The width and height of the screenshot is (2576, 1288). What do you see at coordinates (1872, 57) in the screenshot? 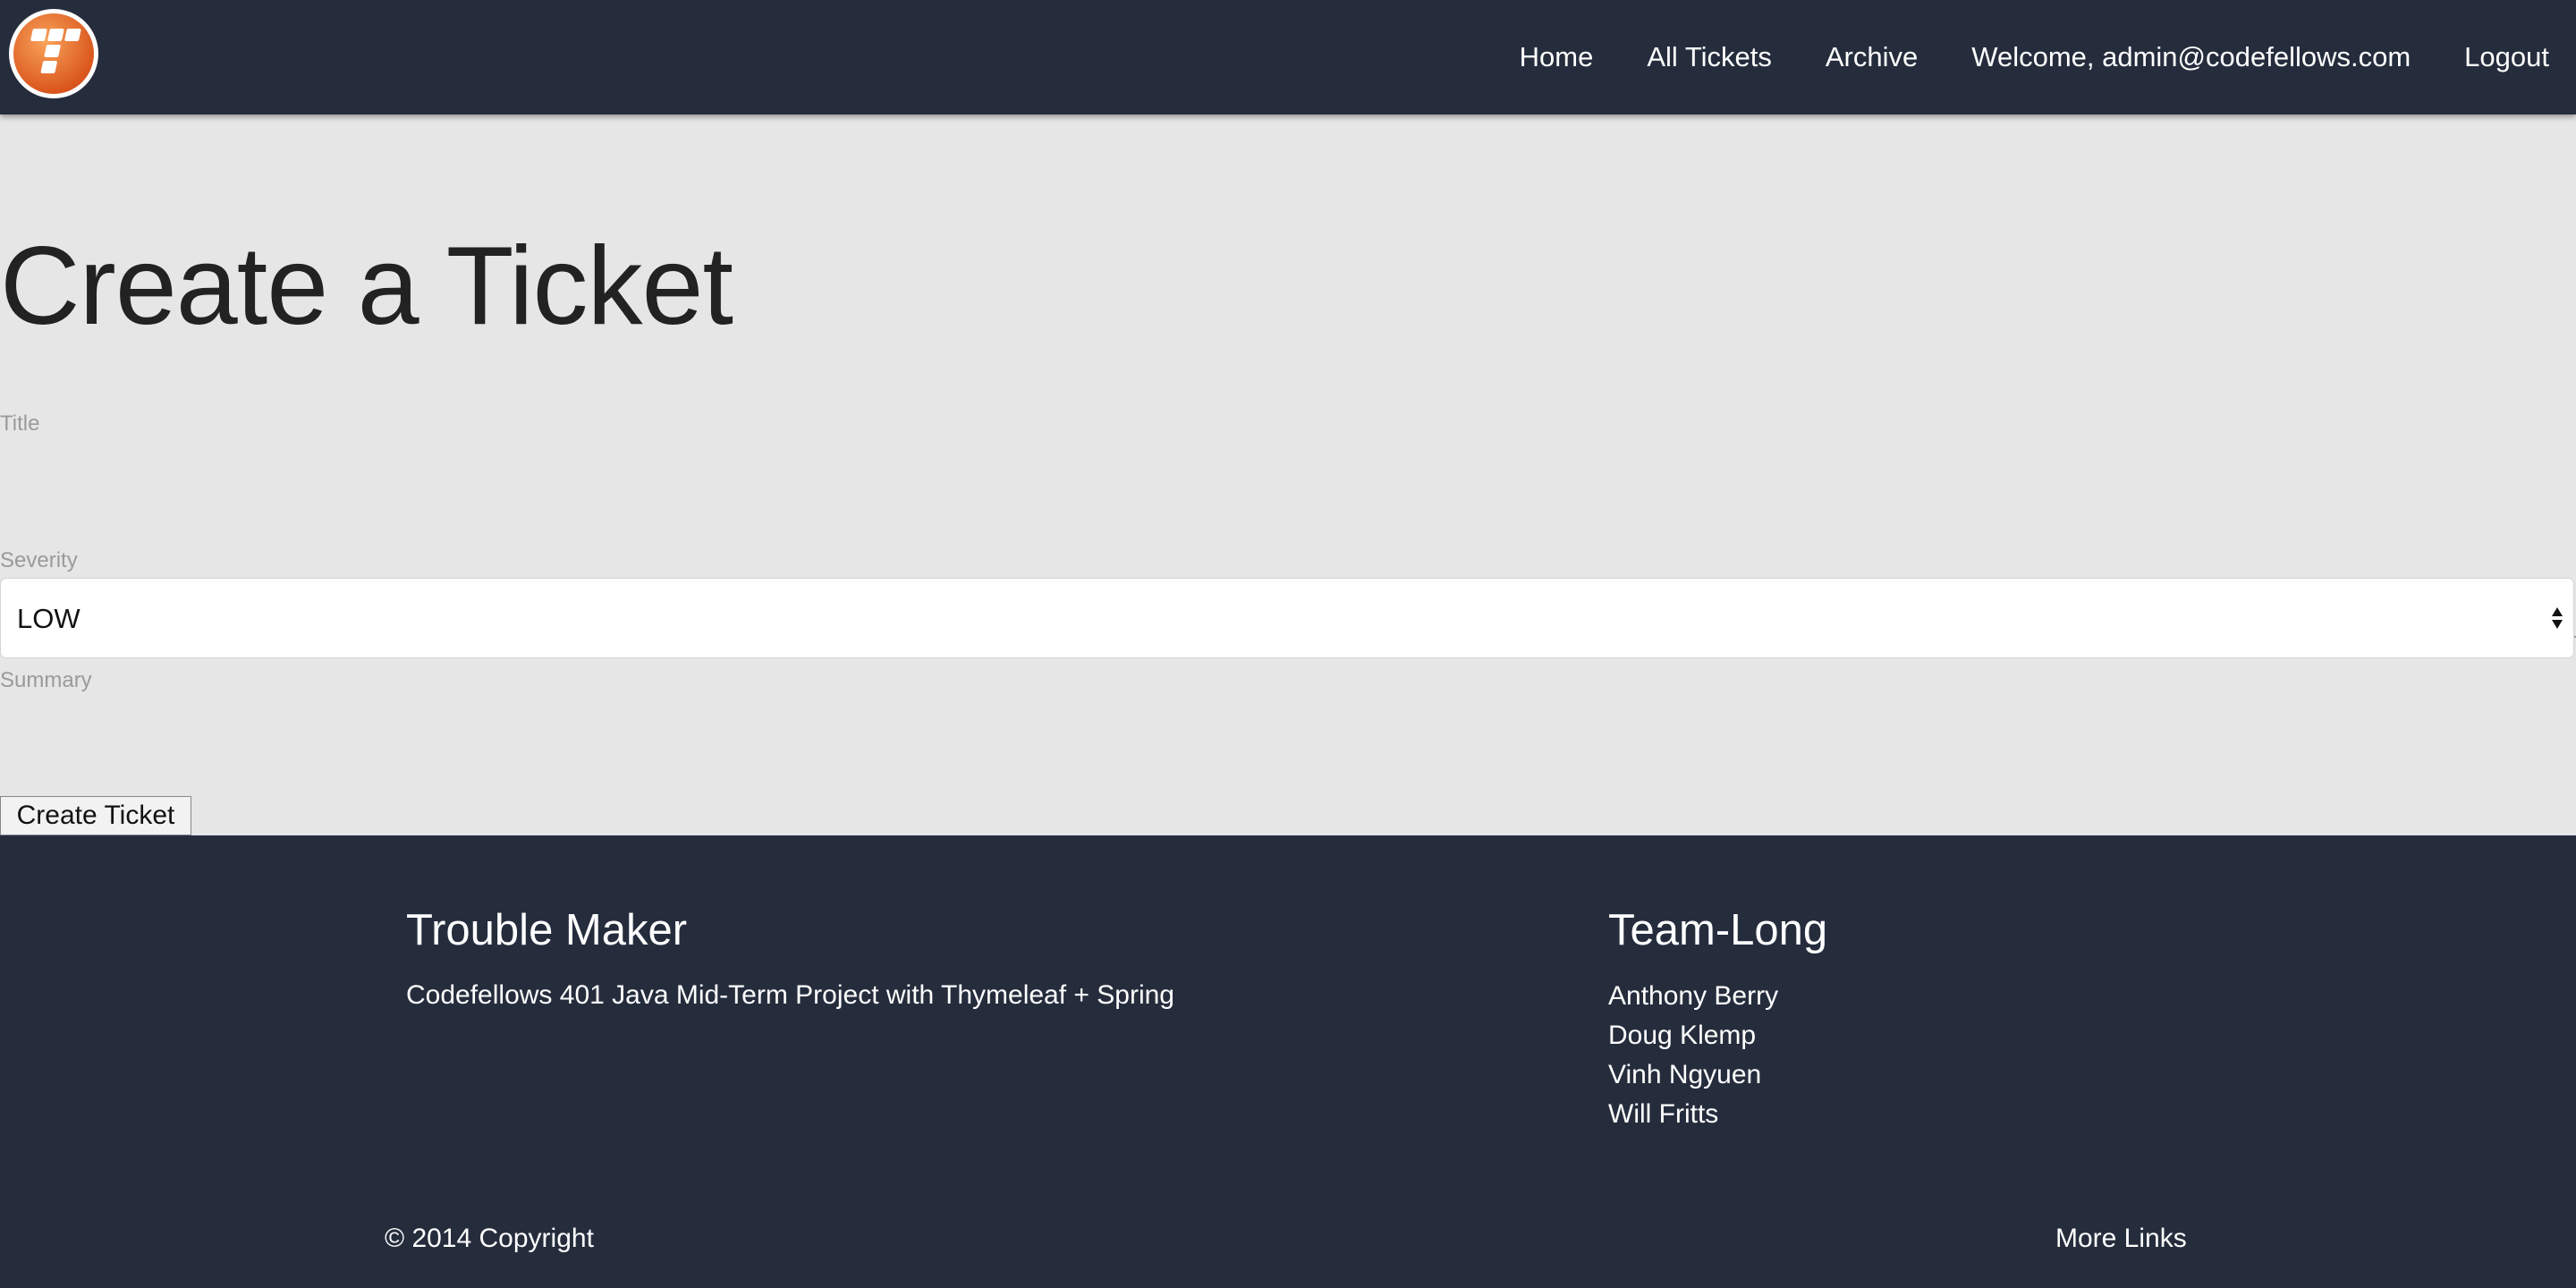
I see `nav-archive-link: Archive` at bounding box center [1872, 57].